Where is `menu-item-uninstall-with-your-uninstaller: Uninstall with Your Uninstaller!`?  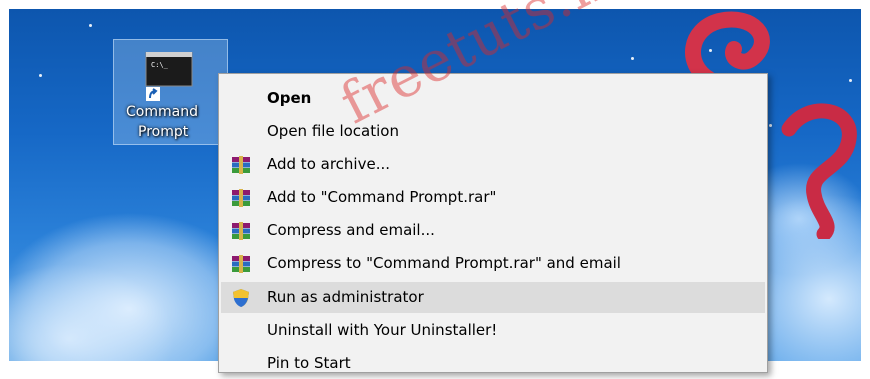 menu-item-uninstall-with-your-uninstaller: Uninstall with Your Uninstaller! is located at coordinates (493, 330).